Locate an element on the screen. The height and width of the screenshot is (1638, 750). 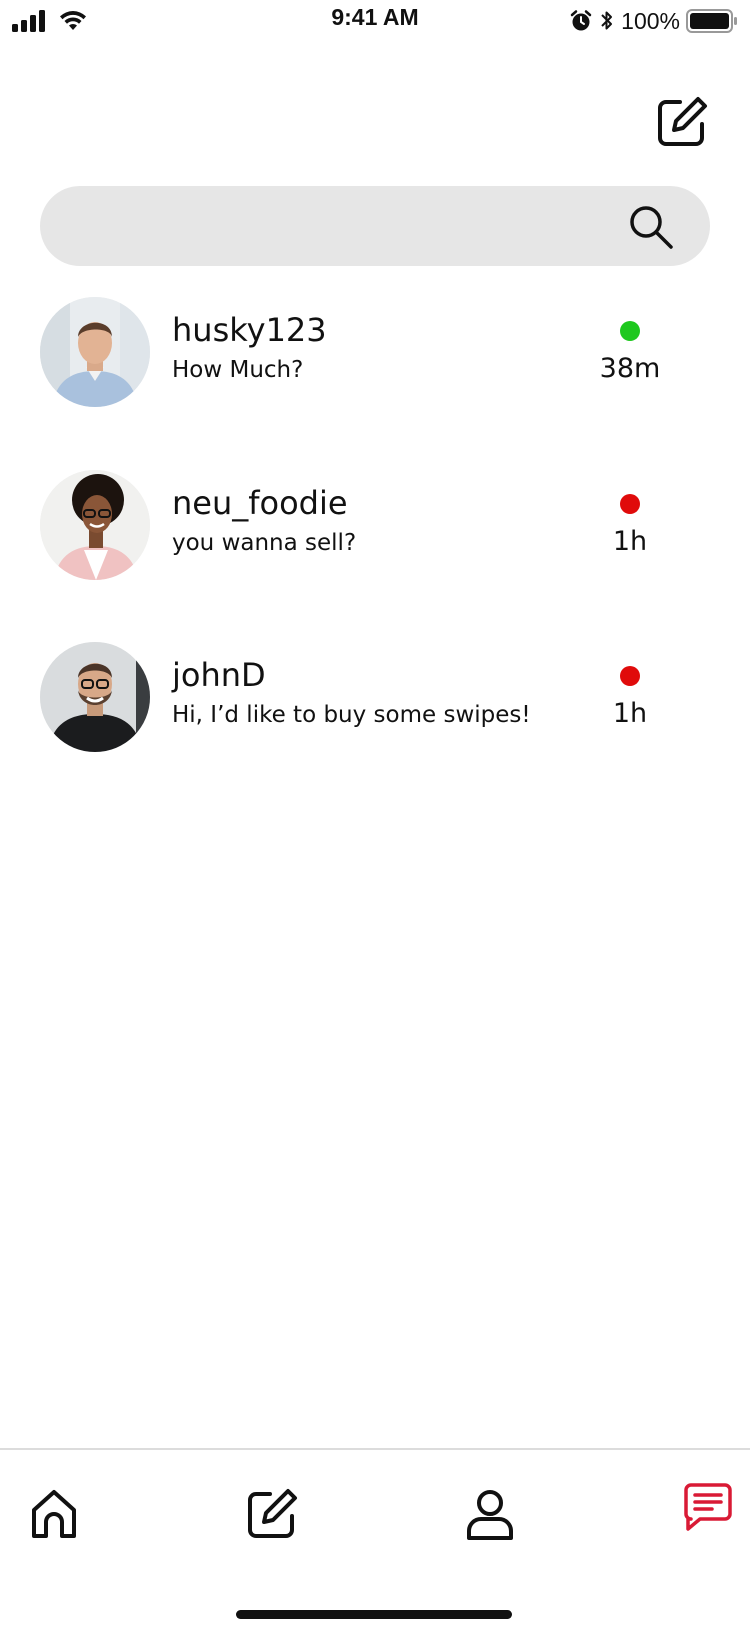
user-icon is located at coordinates (490, 1514).